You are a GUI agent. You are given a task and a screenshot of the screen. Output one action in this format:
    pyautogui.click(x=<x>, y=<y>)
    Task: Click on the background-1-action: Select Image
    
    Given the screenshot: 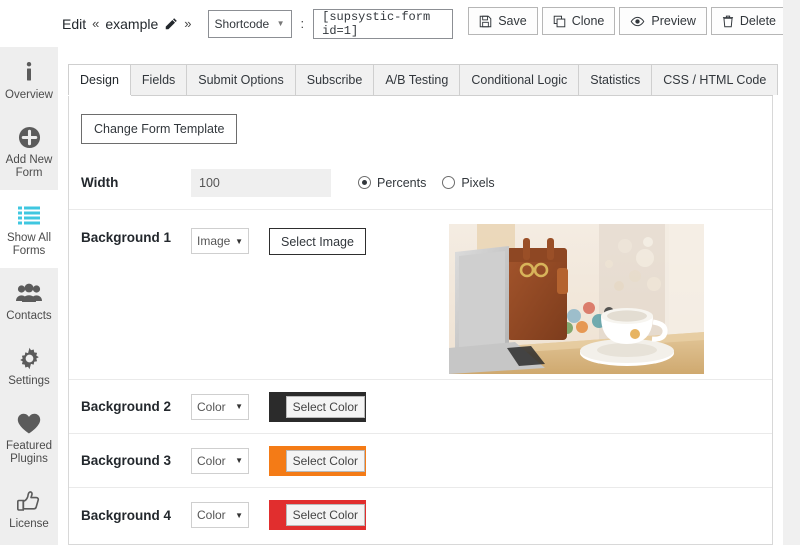 What is the action you would take?
    pyautogui.click(x=349, y=241)
    